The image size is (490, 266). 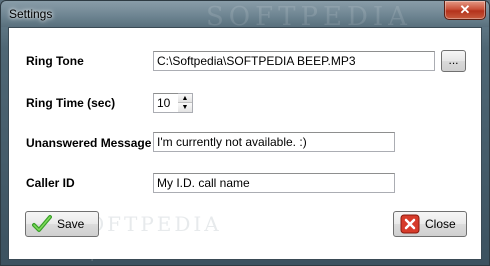 What do you see at coordinates (55, 61) in the screenshot?
I see `ring-tone-label: Ring Tone` at bounding box center [55, 61].